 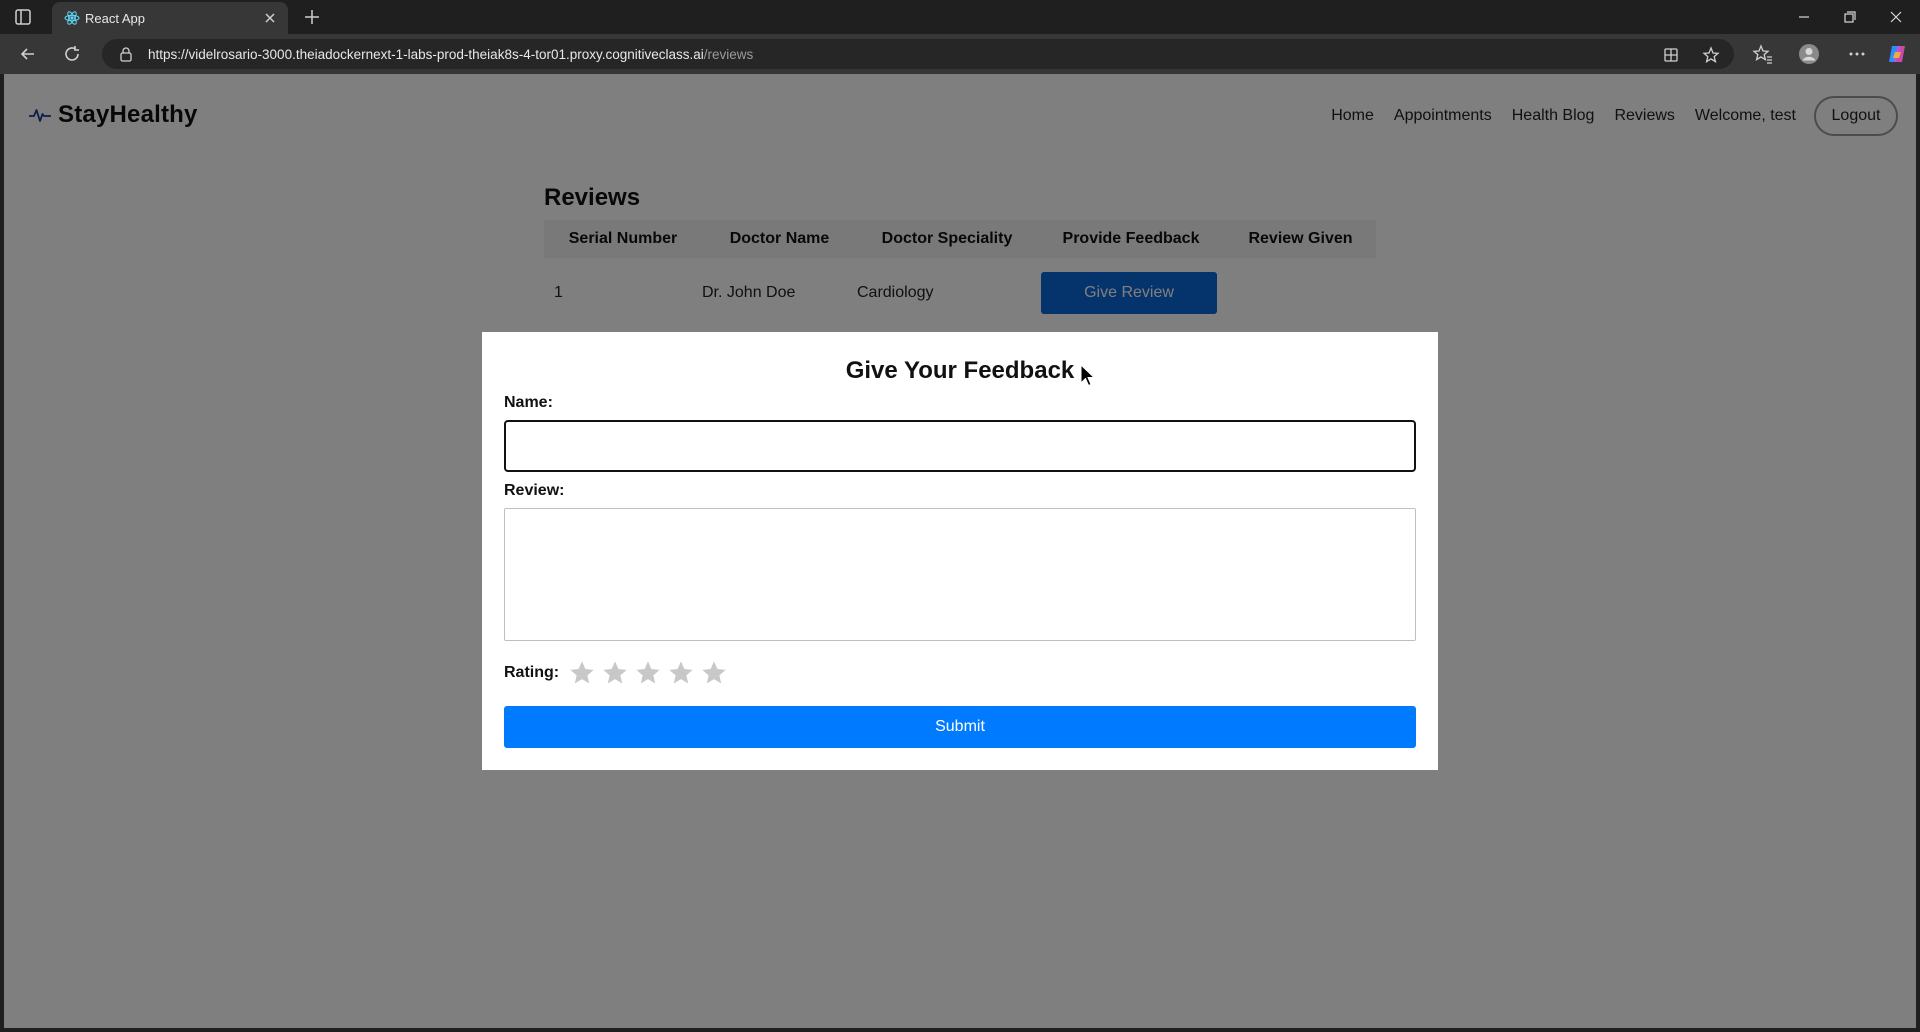 I want to click on tab-title: React App, so click(x=115, y=18).